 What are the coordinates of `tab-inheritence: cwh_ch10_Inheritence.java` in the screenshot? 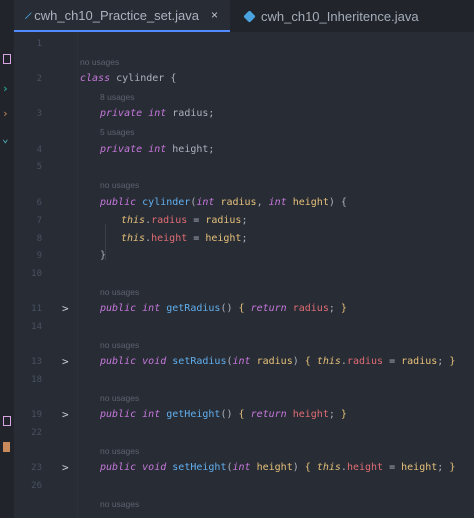 It's located at (331, 16).